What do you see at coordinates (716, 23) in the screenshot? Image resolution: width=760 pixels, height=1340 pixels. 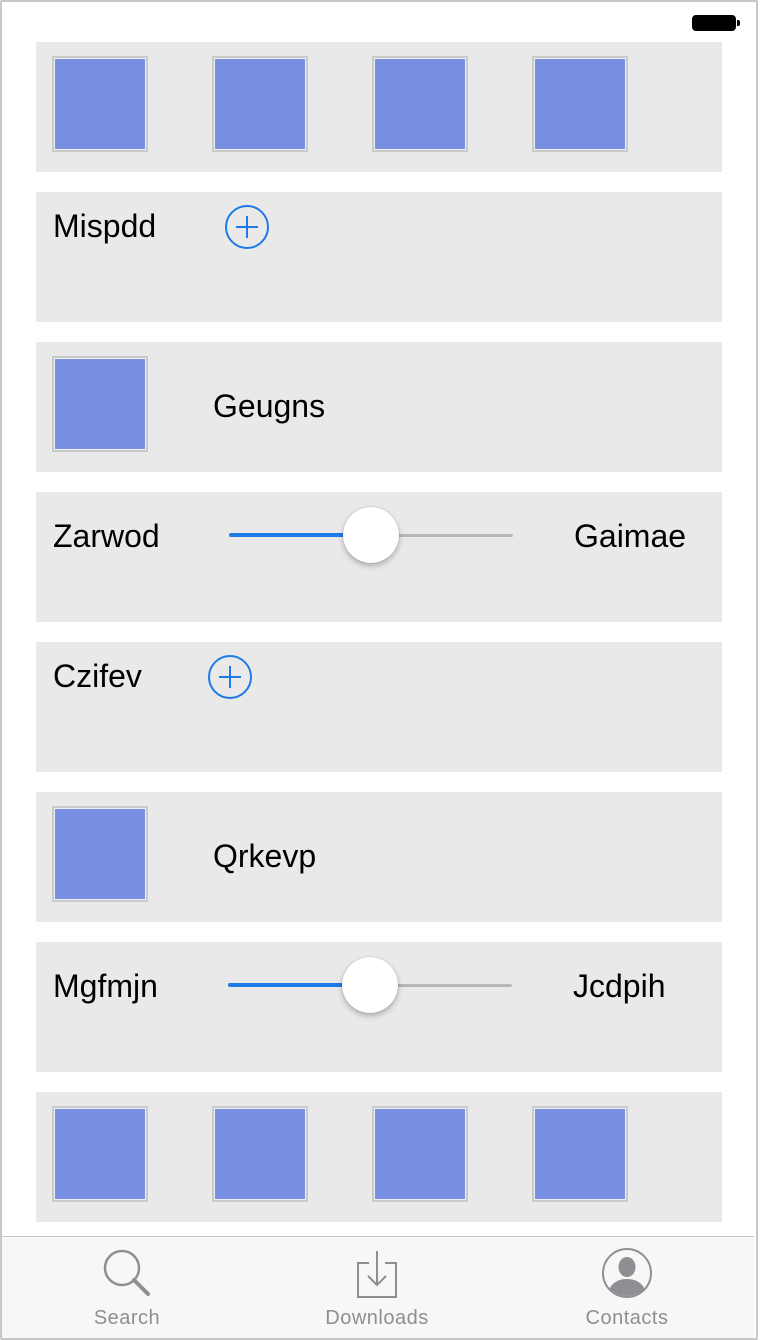 I see `battery-icon` at bounding box center [716, 23].